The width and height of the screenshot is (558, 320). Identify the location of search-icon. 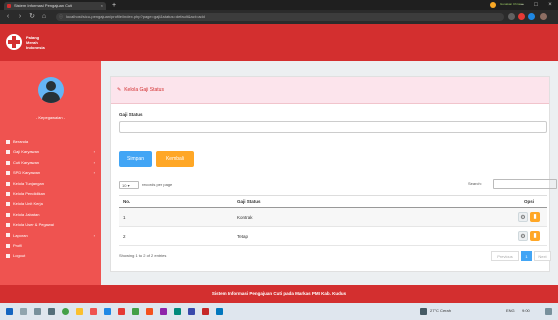
(23, 311).